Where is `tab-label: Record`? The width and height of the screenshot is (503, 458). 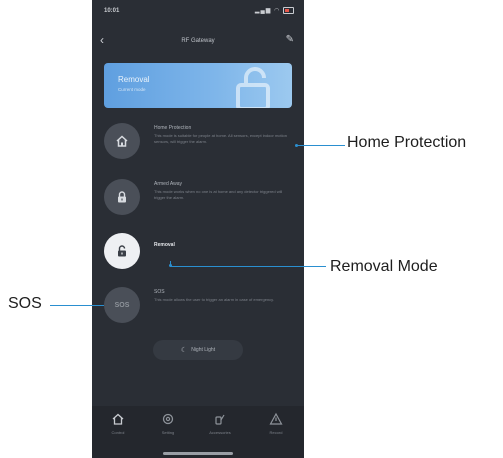
tab-label: Record is located at coordinates (276, 432).